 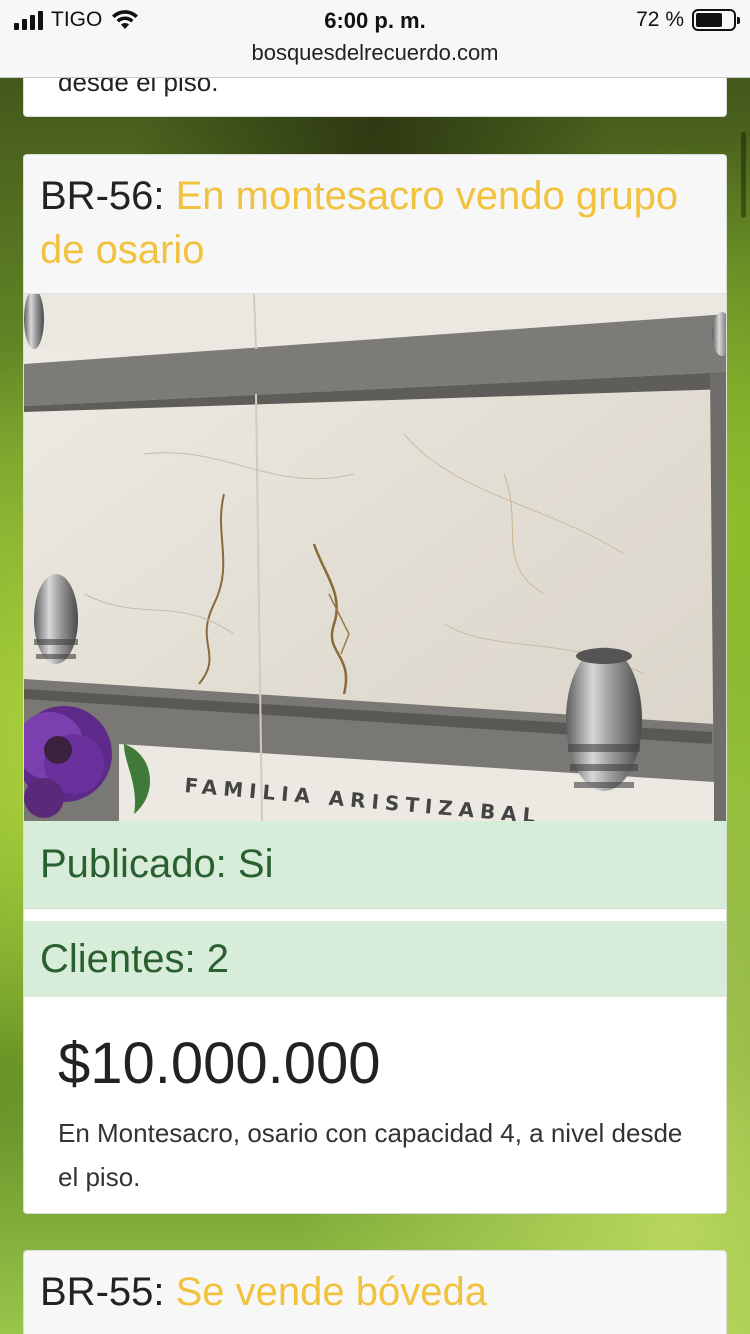 I want to click on battery-percent: 72 %, so click(x=660, y=19).